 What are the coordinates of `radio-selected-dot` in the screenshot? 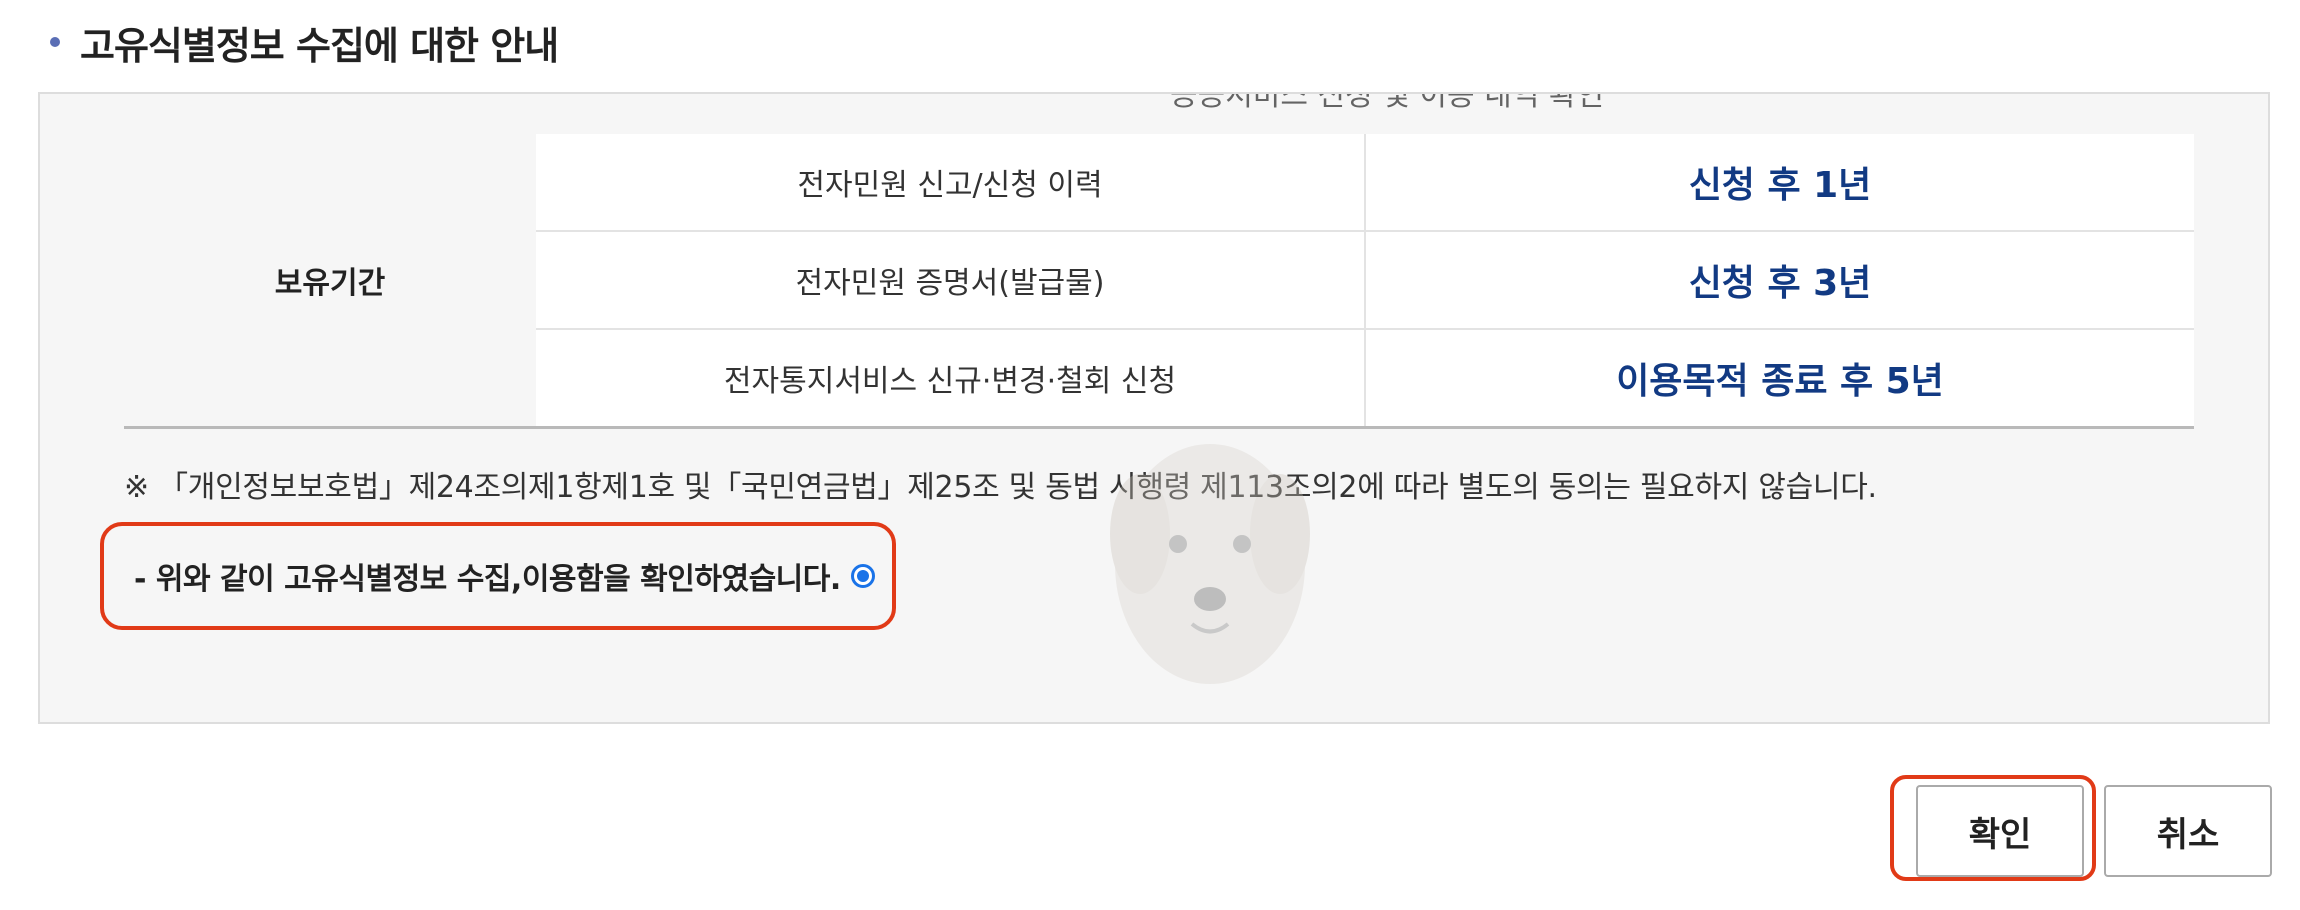 It's located at (862, 576).